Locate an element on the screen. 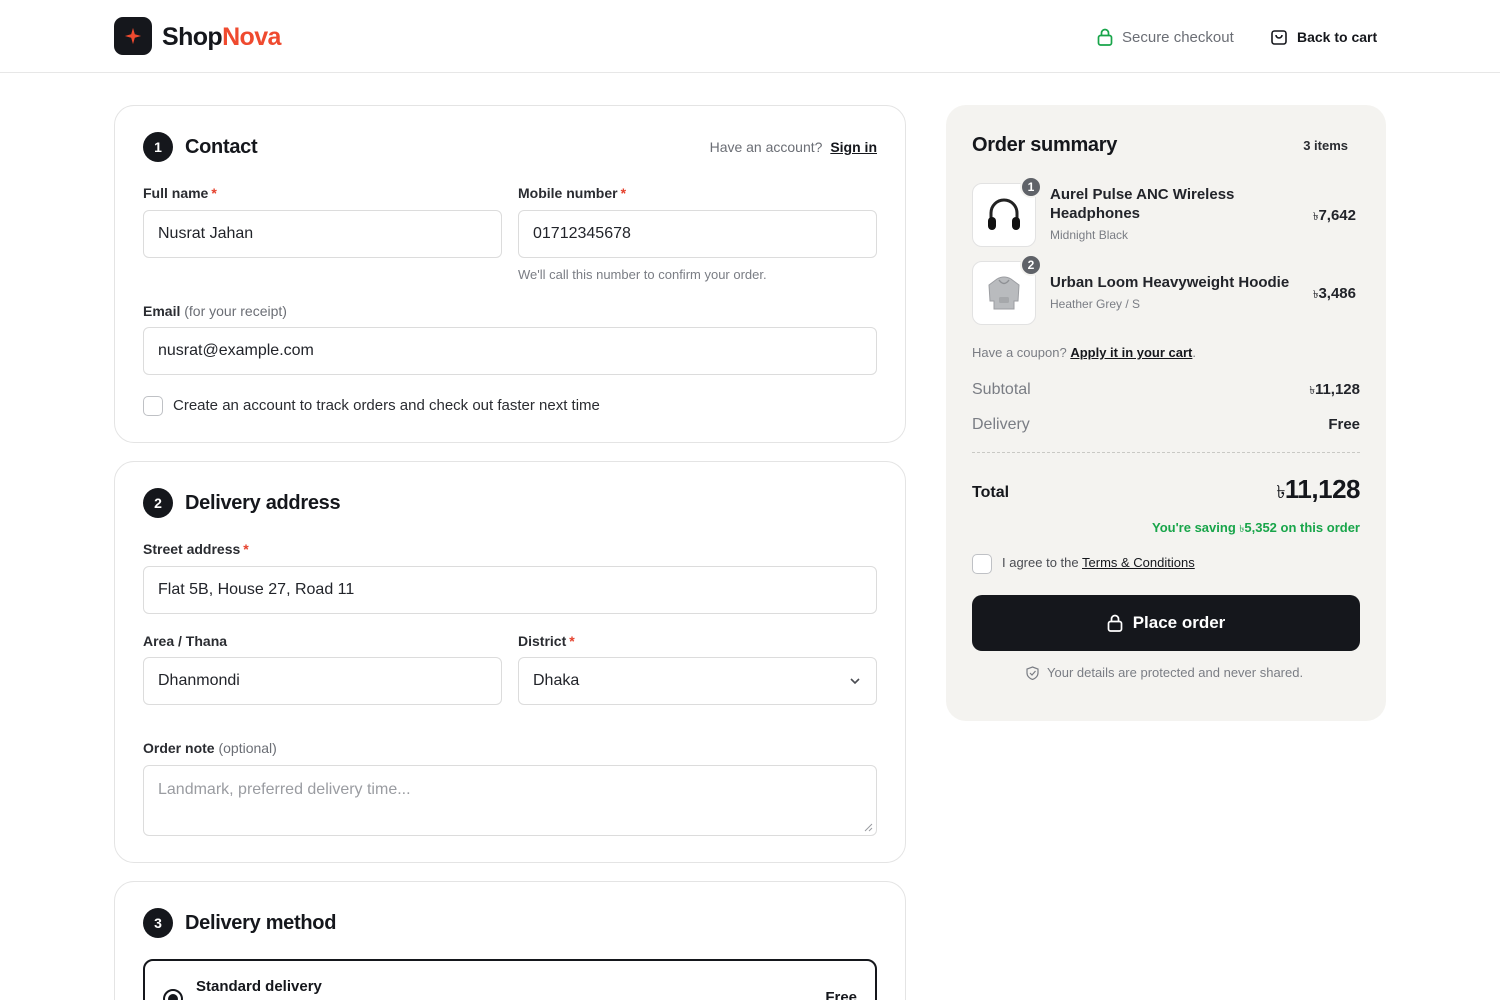 This screenshot has width=1500, height=1000. full-name-input: Nusrat Jahan is located at coordinates (322, 234).